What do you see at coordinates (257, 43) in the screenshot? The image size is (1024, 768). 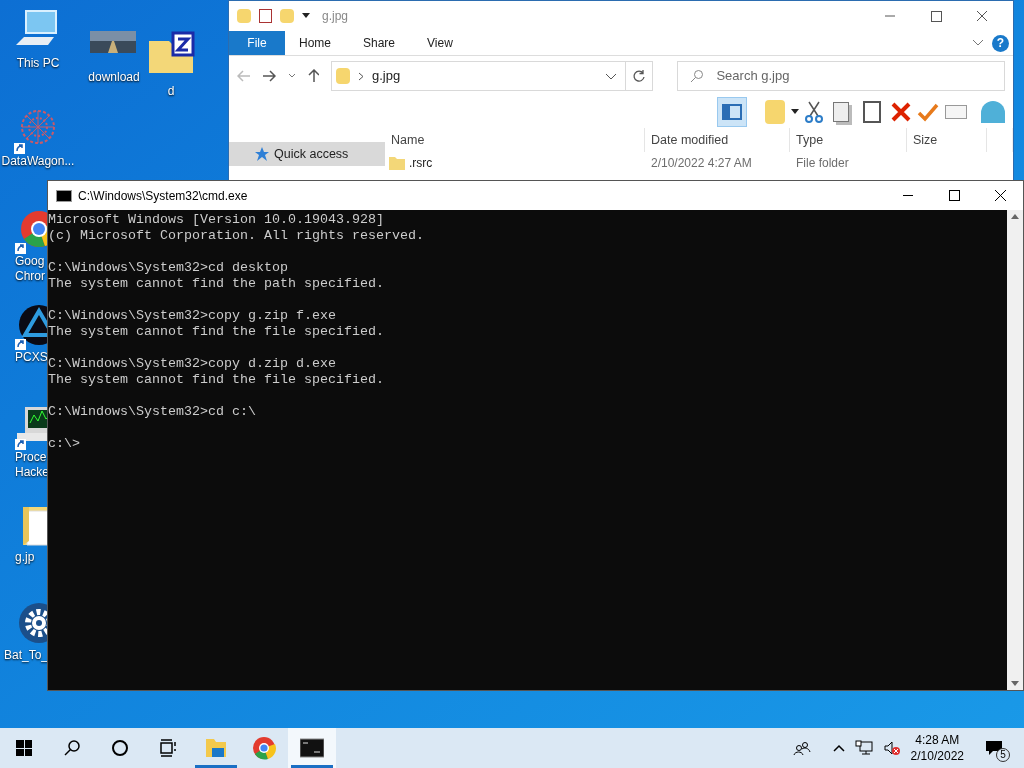 I see `ribbon-tab: File` at bounding box center [257, 43].